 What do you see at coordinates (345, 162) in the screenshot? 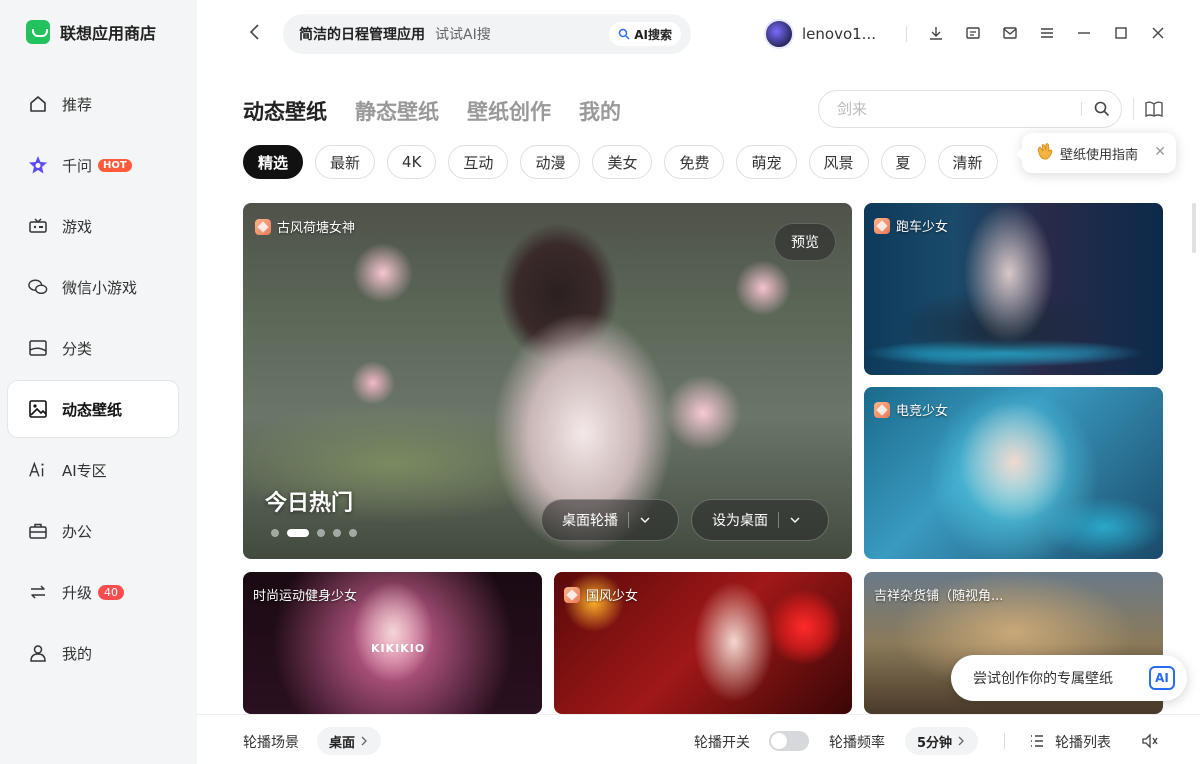
I see `tag-chip: 最新` at bounding box center [345, 162].